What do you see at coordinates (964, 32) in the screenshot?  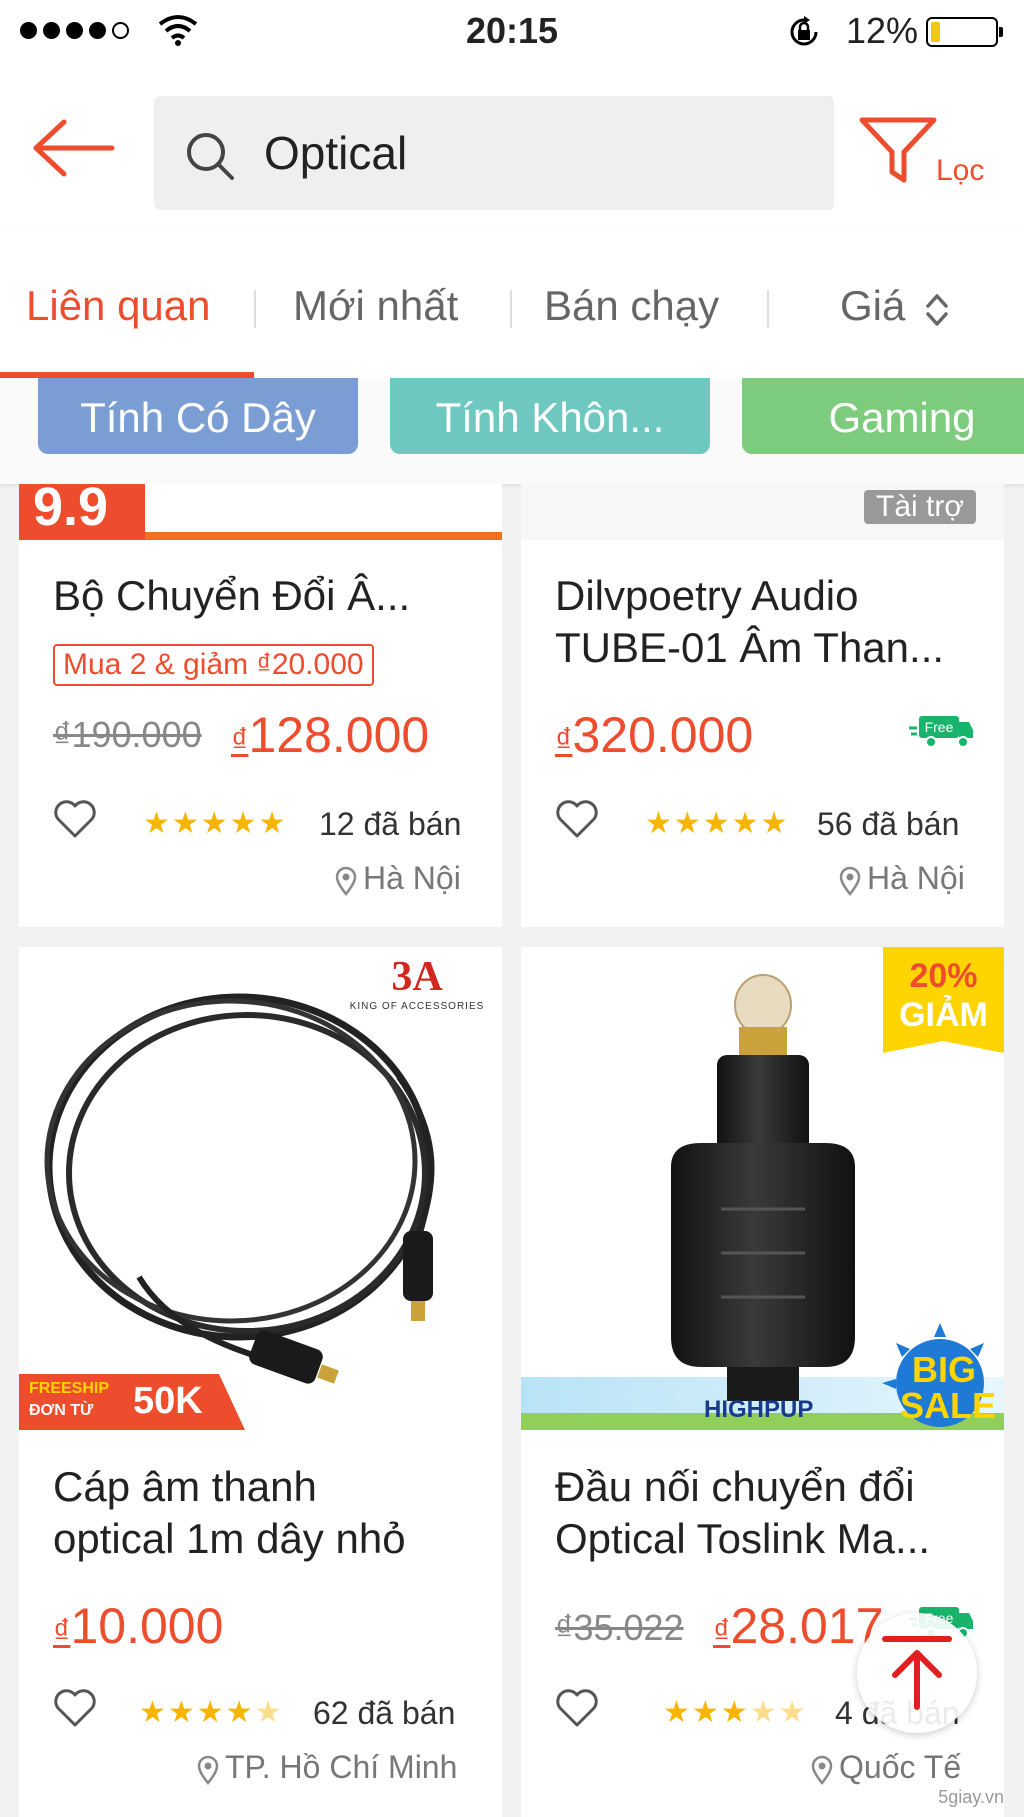 I see `battery-icon` at bounding box center [964, 32].